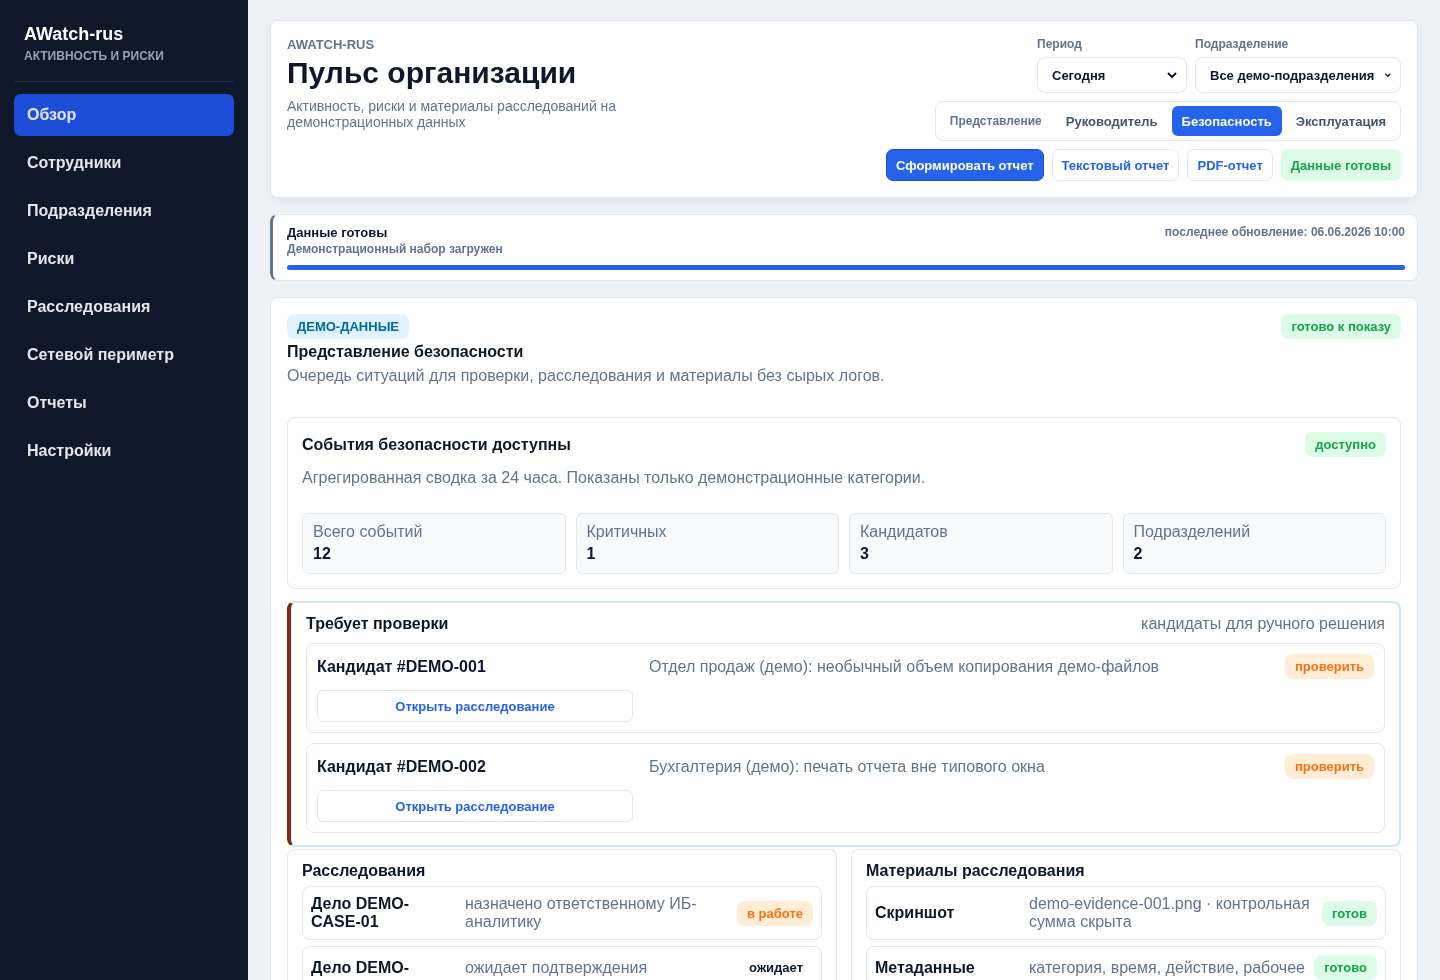 This screenshot has width=1440, height=980. Describe the element at coordinates (904, 667) in the screenshot. I see `candidate-description: Отдел продаж (демо): необычный объем копирования демо-файлов` at that location.